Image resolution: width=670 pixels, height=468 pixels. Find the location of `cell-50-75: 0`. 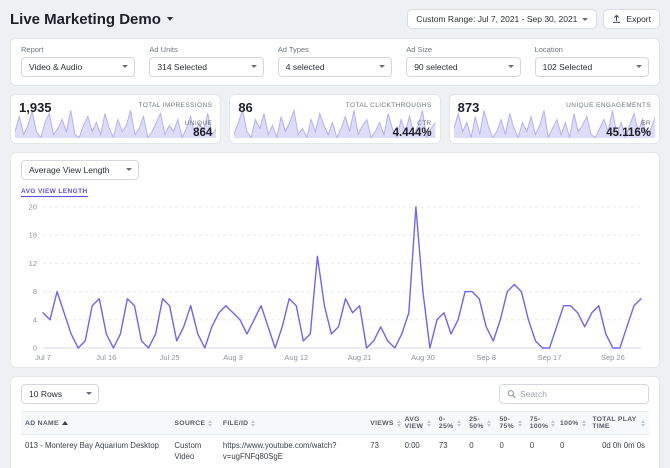

cell-50-75: 0 is located at coordinates (510, 451).